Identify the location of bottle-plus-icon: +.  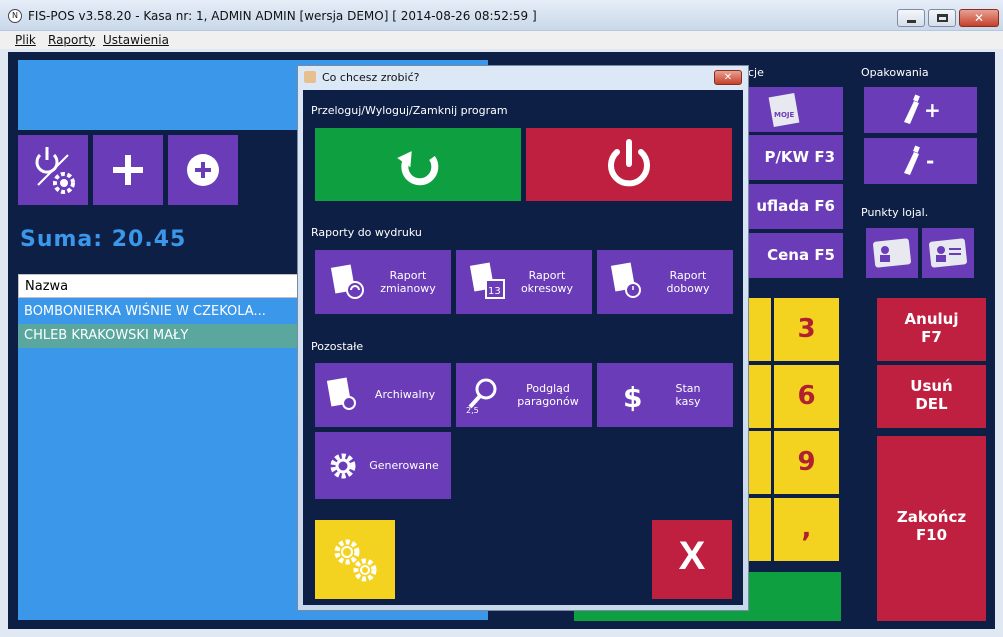
(922, 109).